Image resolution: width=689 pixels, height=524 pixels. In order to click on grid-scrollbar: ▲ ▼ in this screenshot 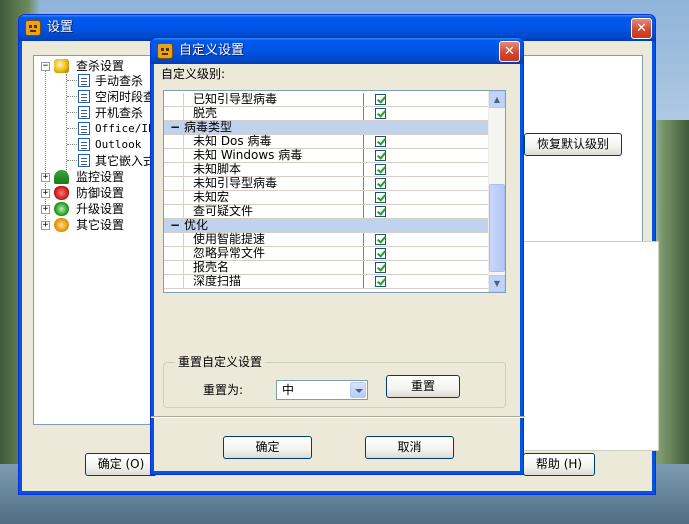, I will do `click(496, 191)`.